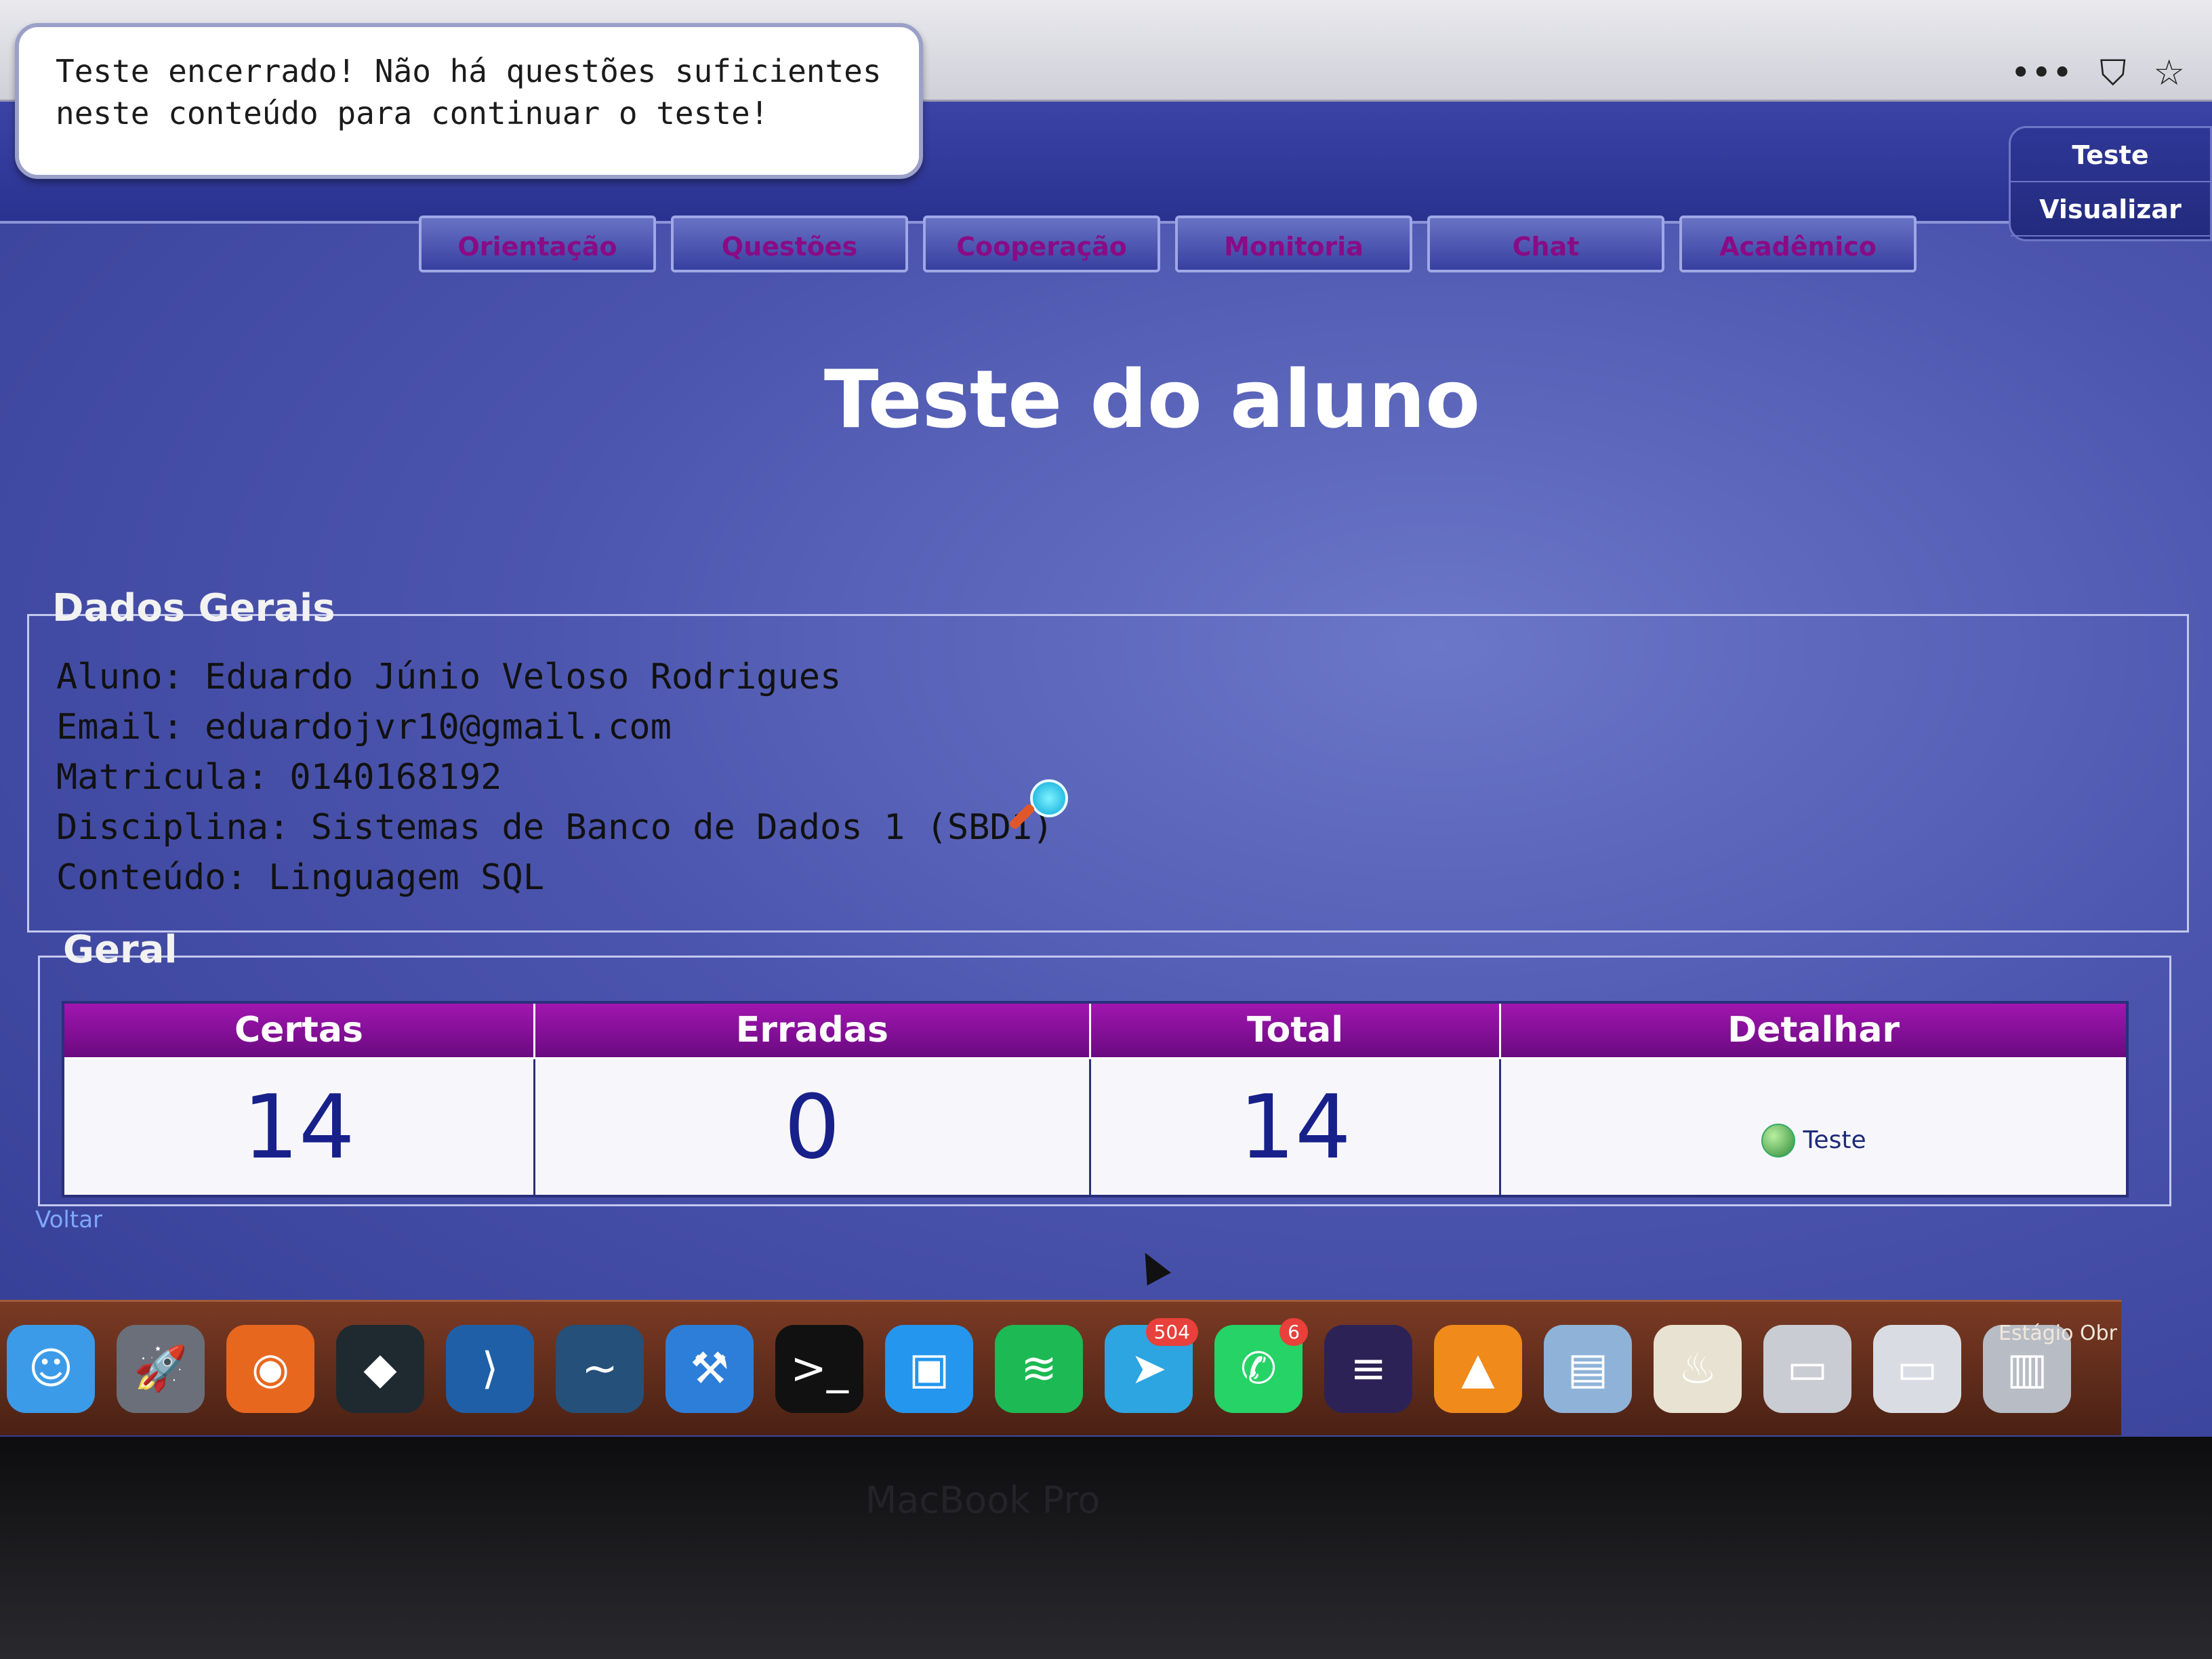 The image size is (2212, 1659). I want to click on erradas-value: 0, so click(812, 1127).